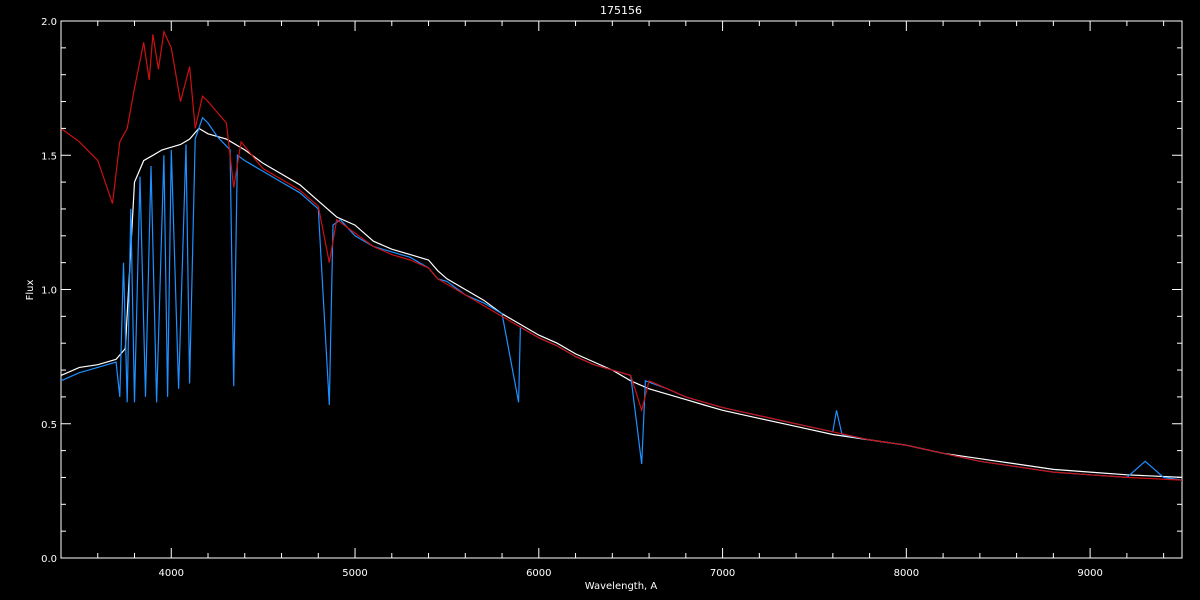 Image resolution: width=1200 pixels, height=600 pixels. I want to click on chart-title: 175156, so click(621, 10).